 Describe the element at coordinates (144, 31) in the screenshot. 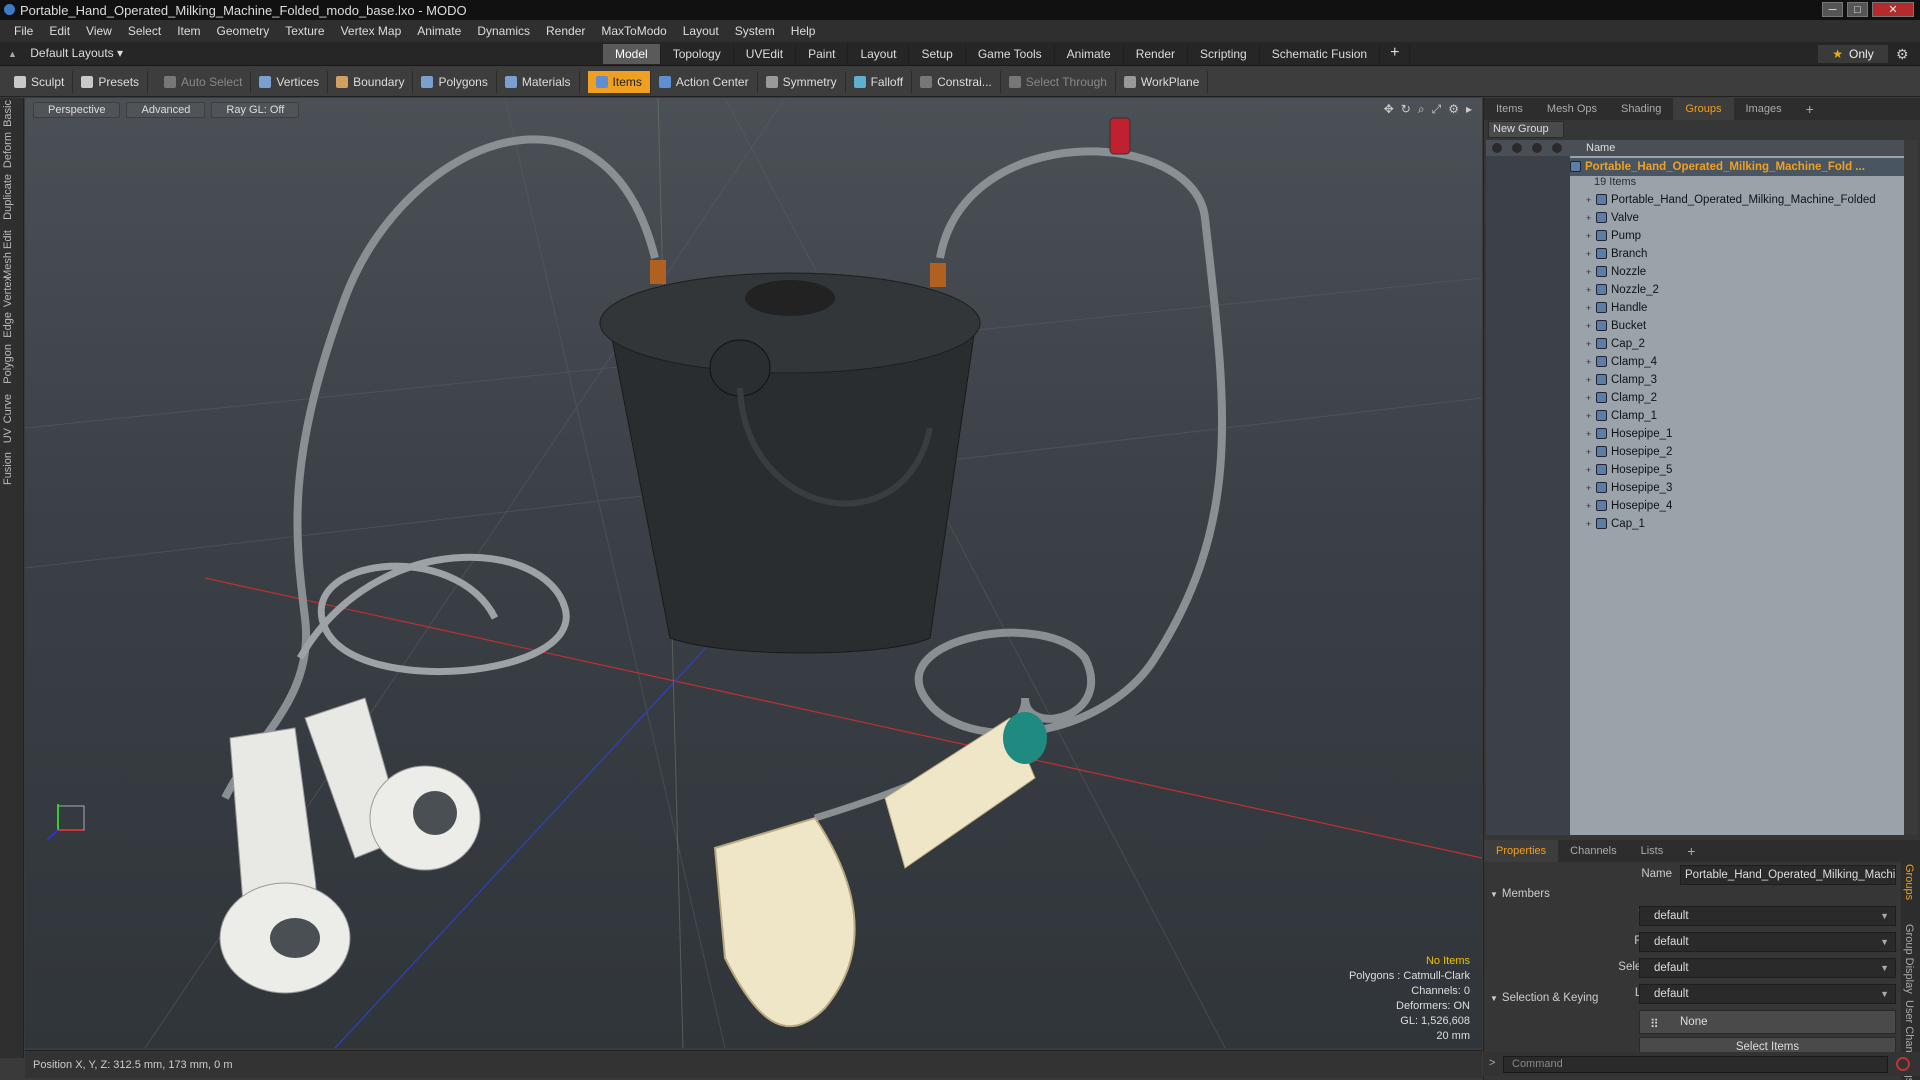

I see `menu-select: Select` at that location.